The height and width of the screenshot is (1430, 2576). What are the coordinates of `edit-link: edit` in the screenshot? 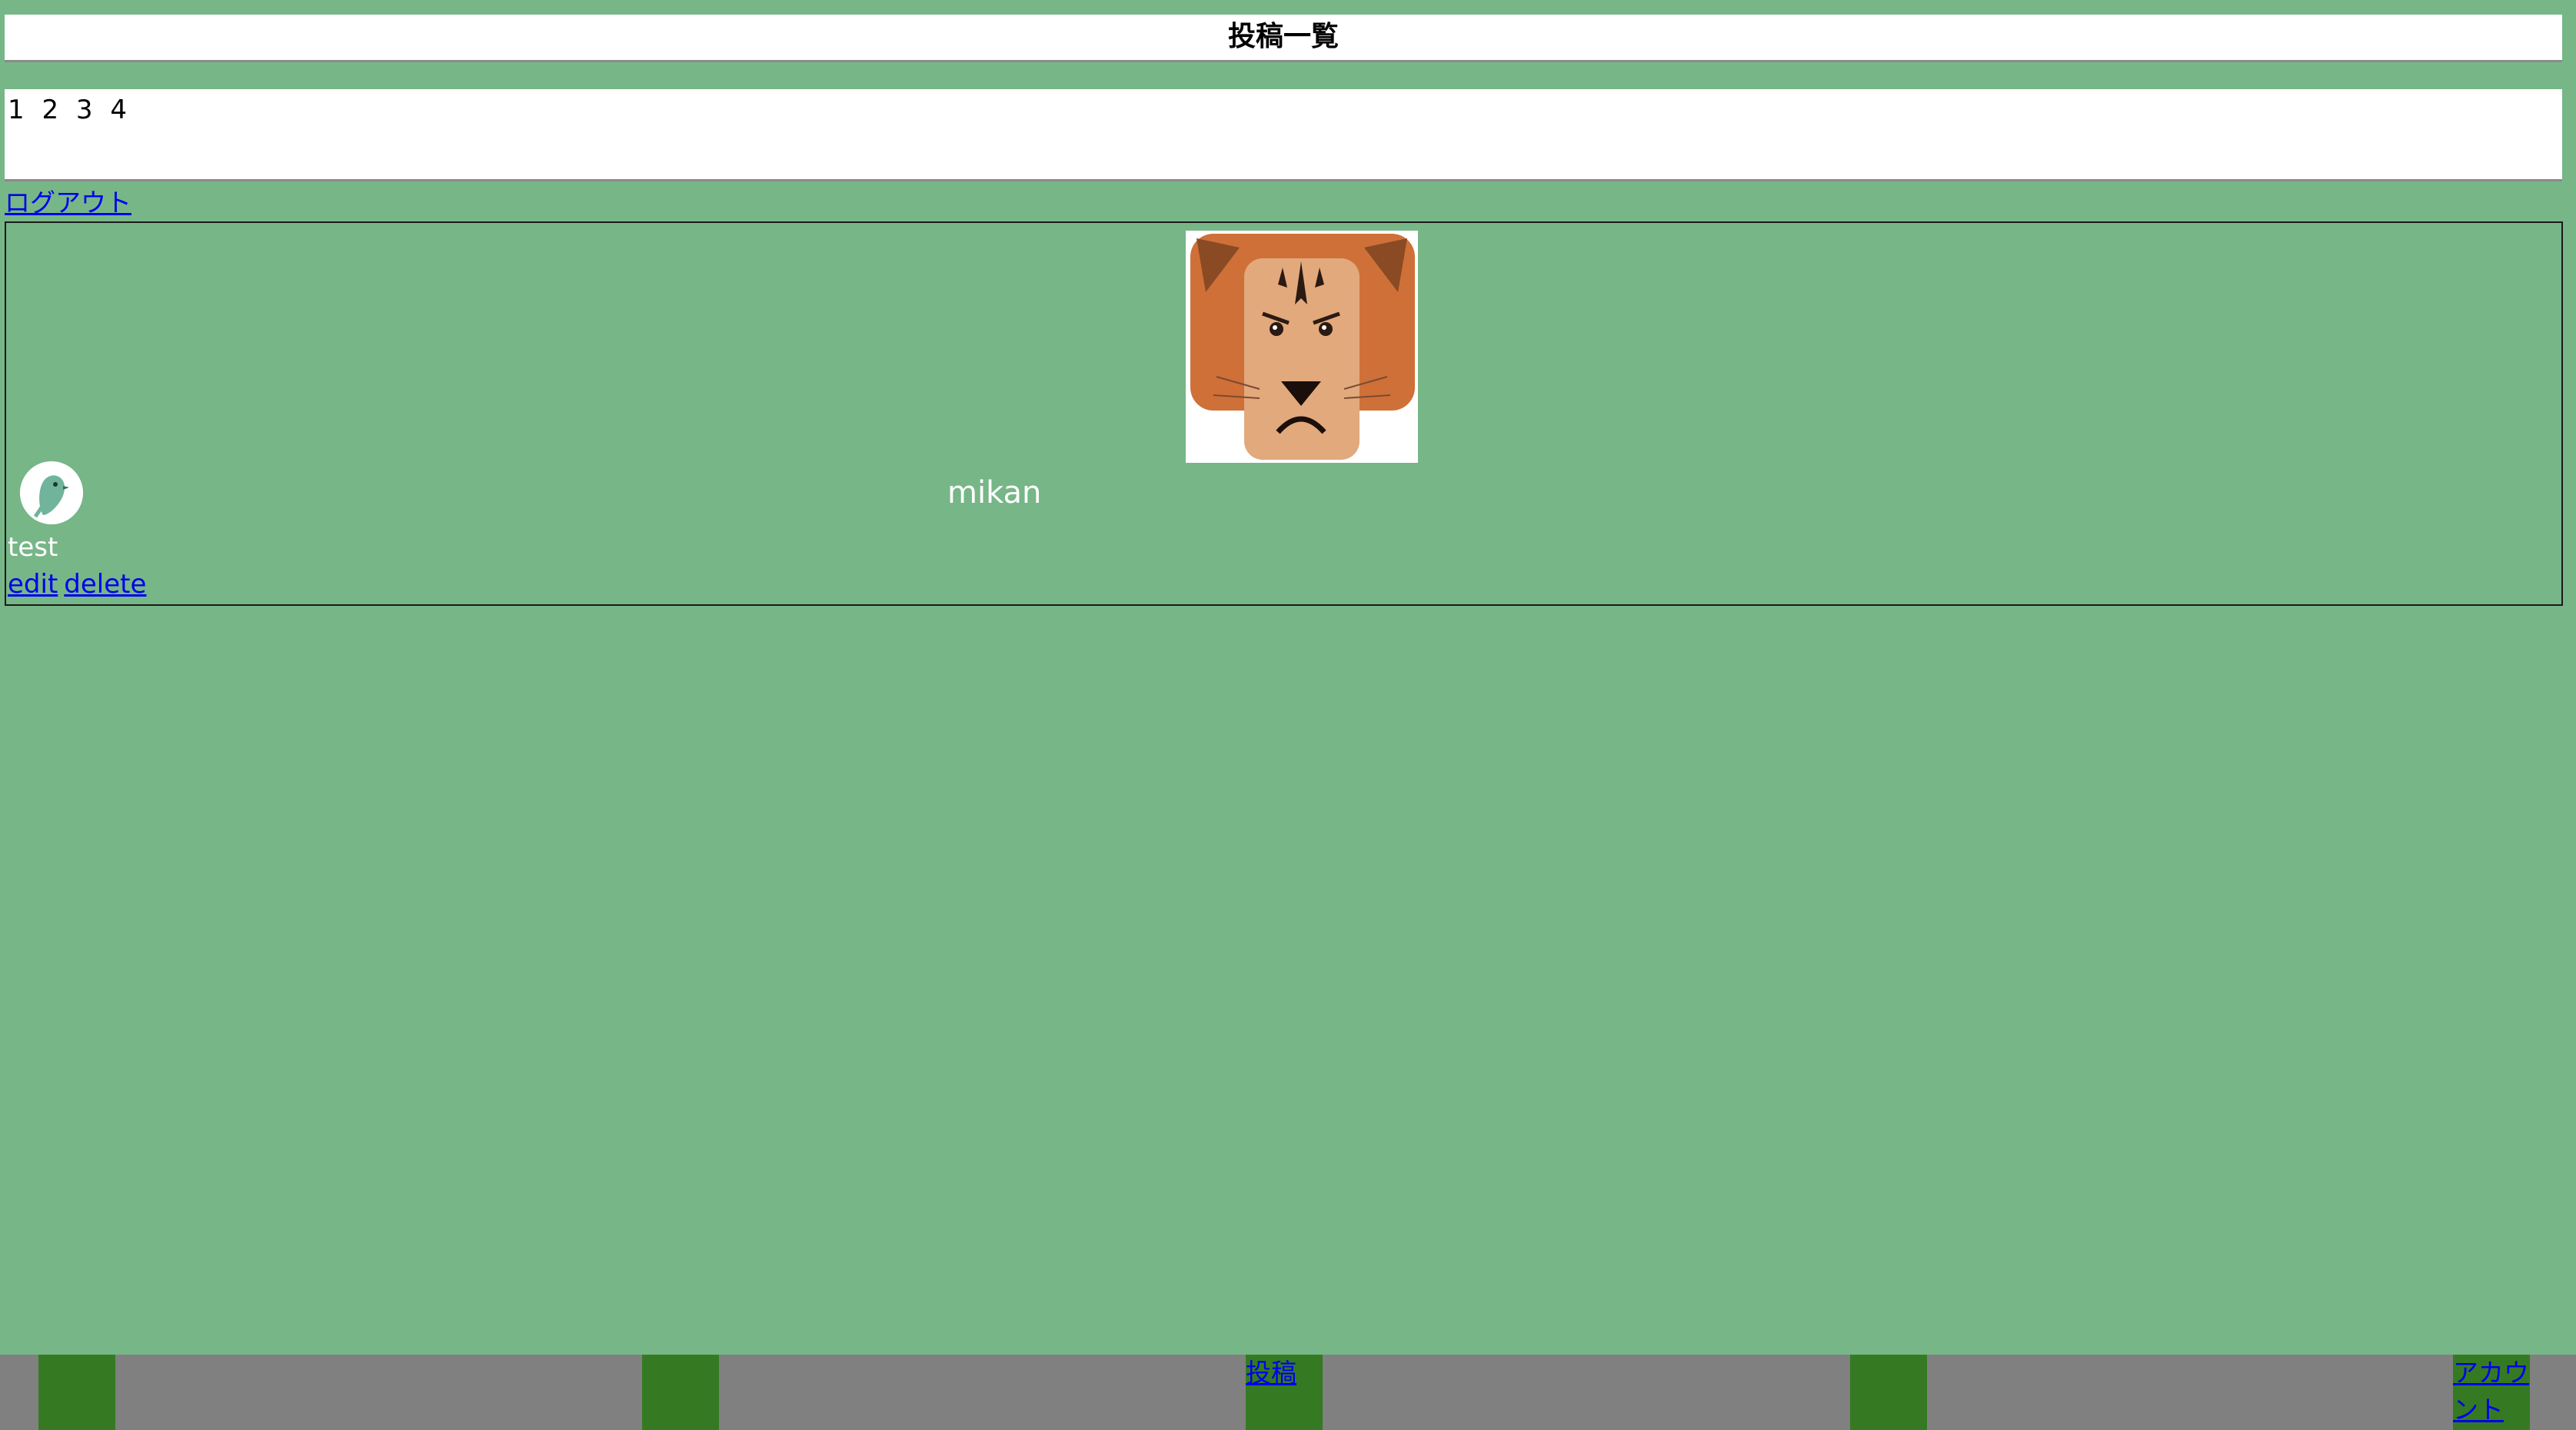 It's located at (33, 584).